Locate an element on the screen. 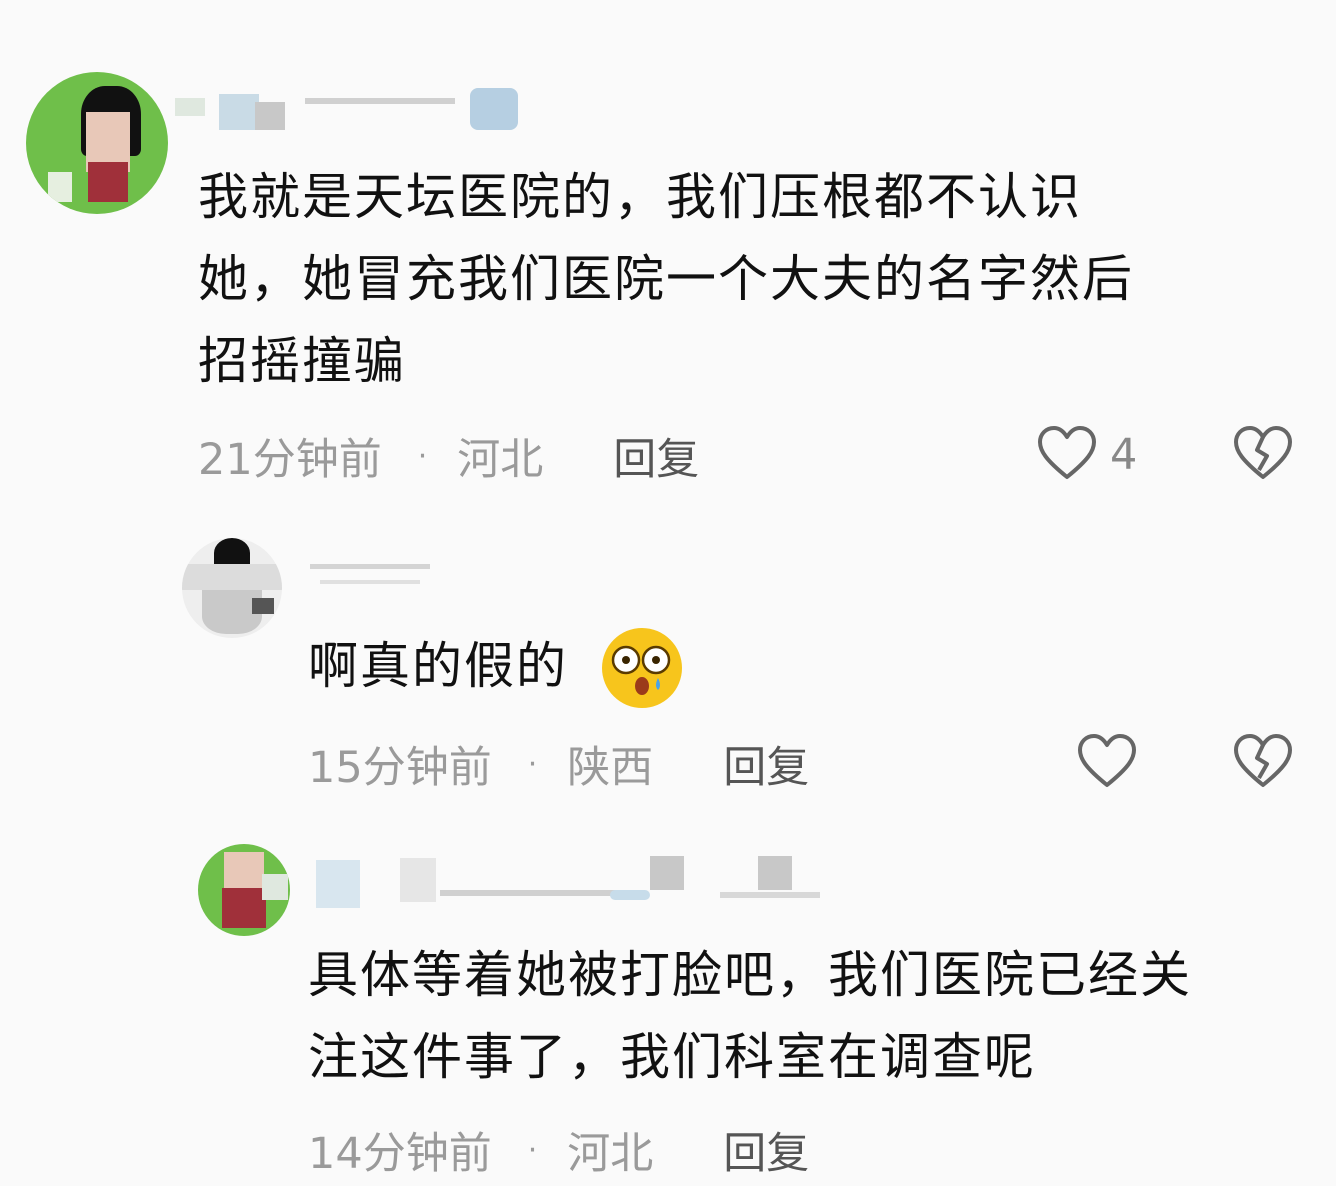 The width and height of the screenshot is (1336, 1186). comment-text-line: 她，她冒充我们医院一个大夫的名字然后 is located at coordinates (666, 279).